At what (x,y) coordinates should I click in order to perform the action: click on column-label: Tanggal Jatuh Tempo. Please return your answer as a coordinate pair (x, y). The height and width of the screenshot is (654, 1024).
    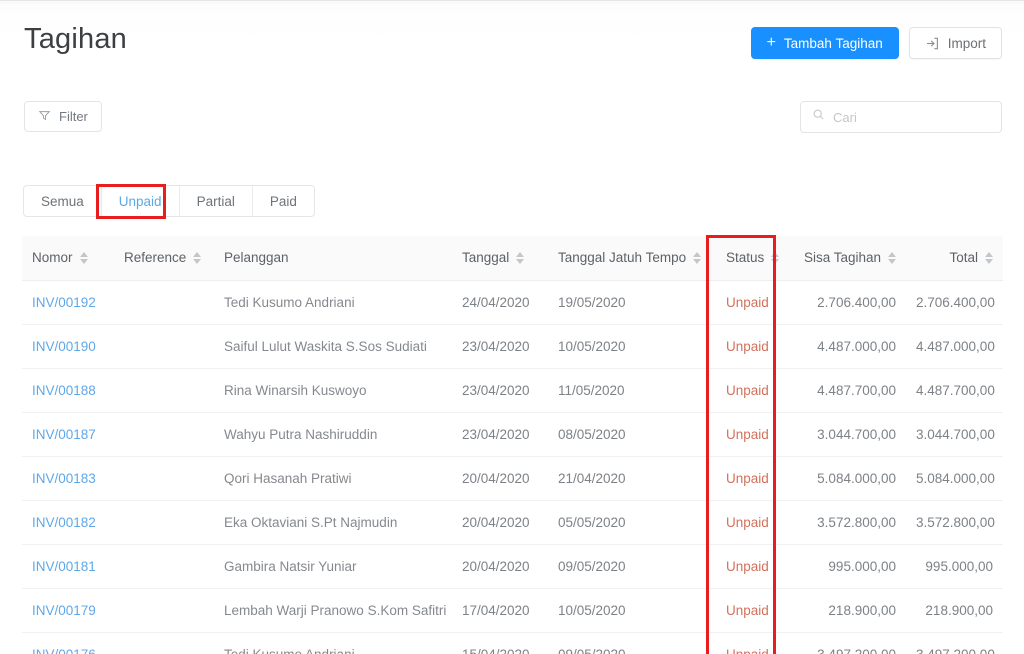
    Looking at the image, I should click on (622, 258).